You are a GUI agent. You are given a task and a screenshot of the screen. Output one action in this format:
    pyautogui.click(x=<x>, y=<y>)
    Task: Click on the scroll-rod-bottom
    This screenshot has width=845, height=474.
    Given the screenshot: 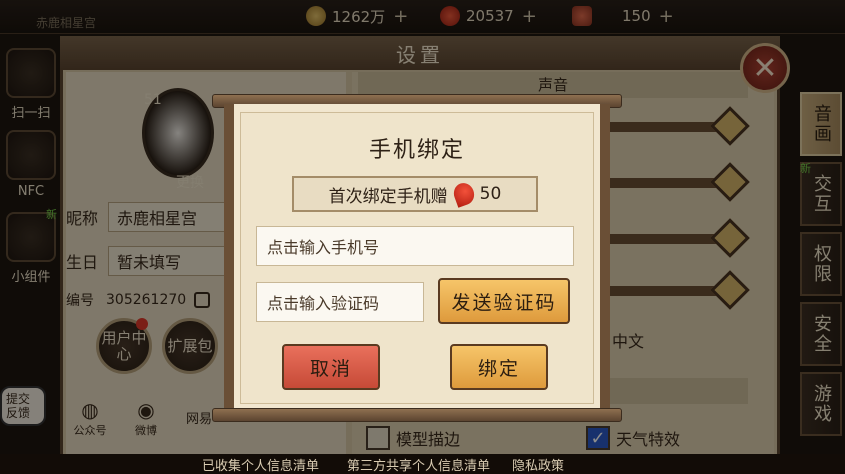 What is the action you would take?
    pyautogui.click(x=417, y=415)
    